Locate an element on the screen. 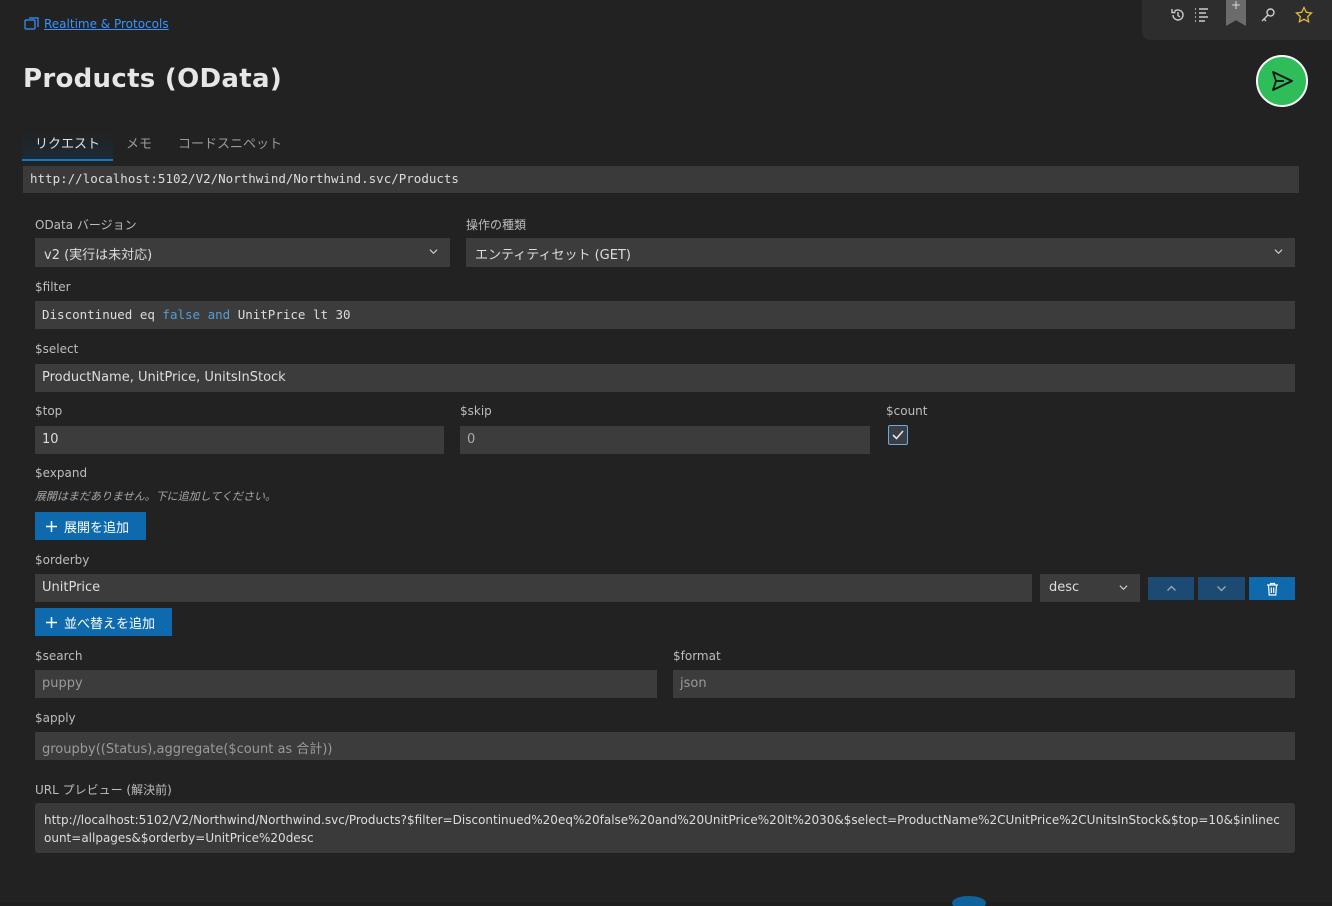 The width and height of the screenshot is (1332, 906). trash-icon is located at coordinates (1272, 589).